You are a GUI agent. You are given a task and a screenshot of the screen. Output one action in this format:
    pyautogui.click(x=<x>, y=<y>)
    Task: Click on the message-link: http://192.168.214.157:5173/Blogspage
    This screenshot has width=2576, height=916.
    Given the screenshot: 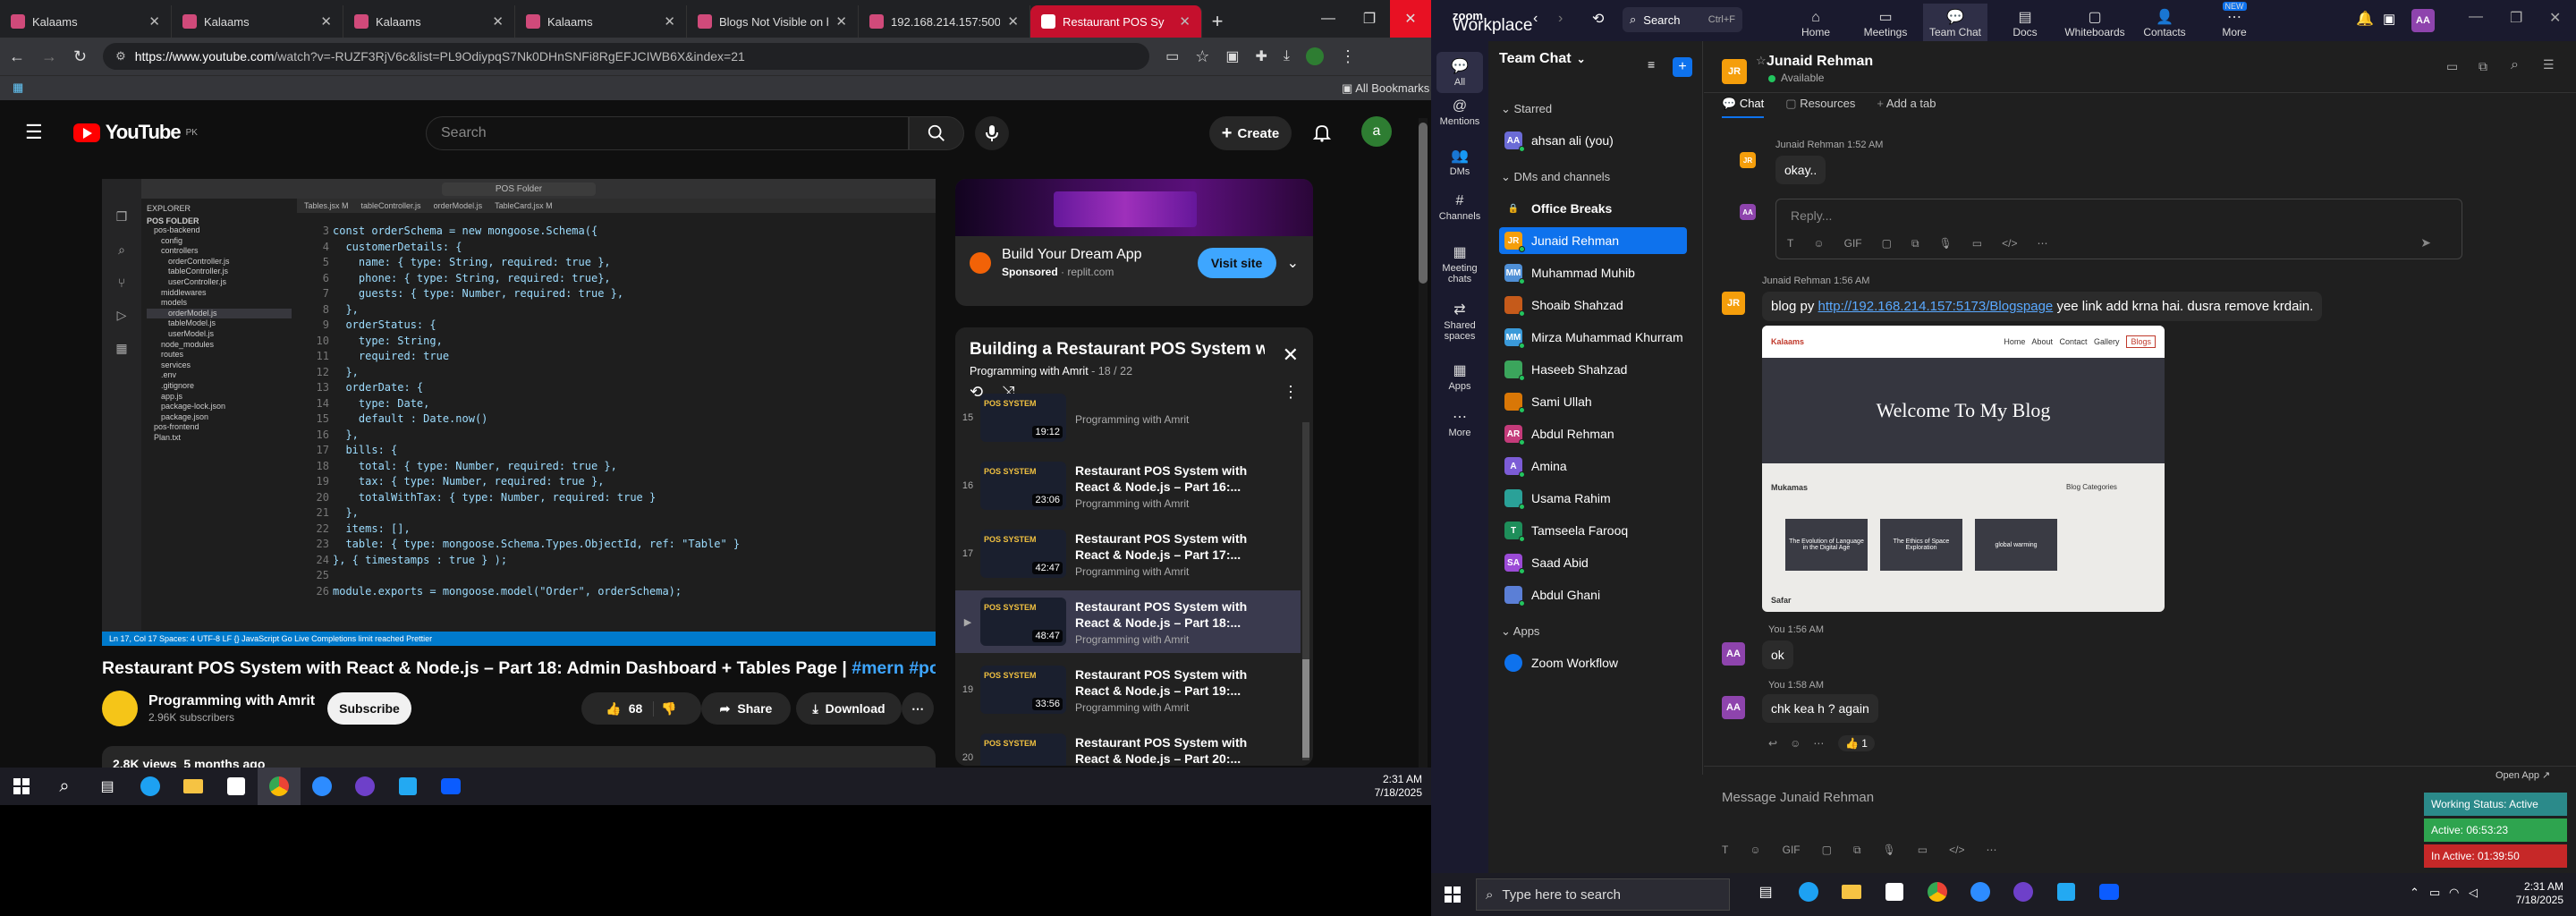 What is the action you would take?
    pyautogui.click(x=1936, y=306)
    